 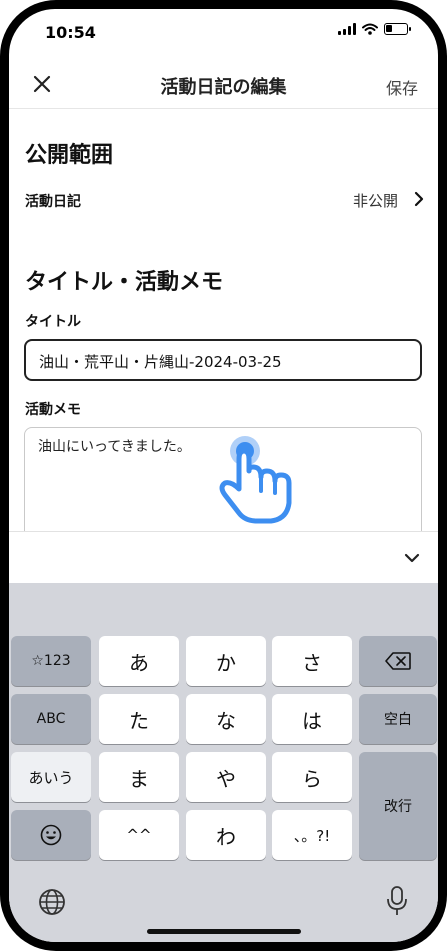 I want to click on emoji-icon, so click(x=51, y=835).